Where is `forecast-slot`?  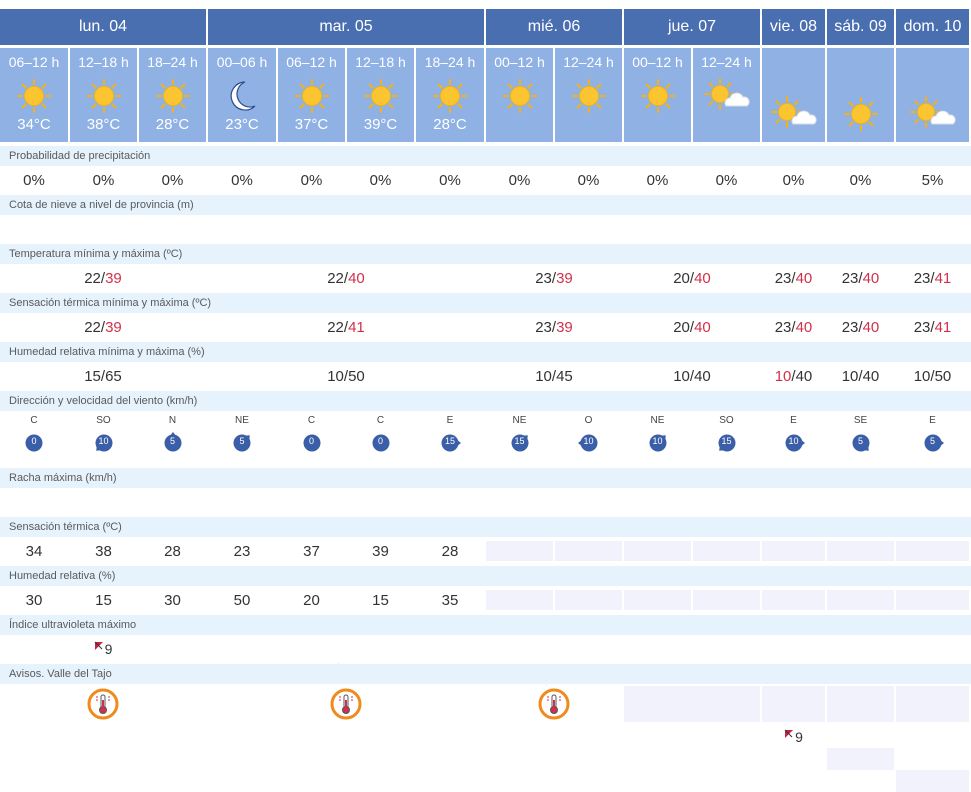
forecast-slot is located at coordinates (932, 95).